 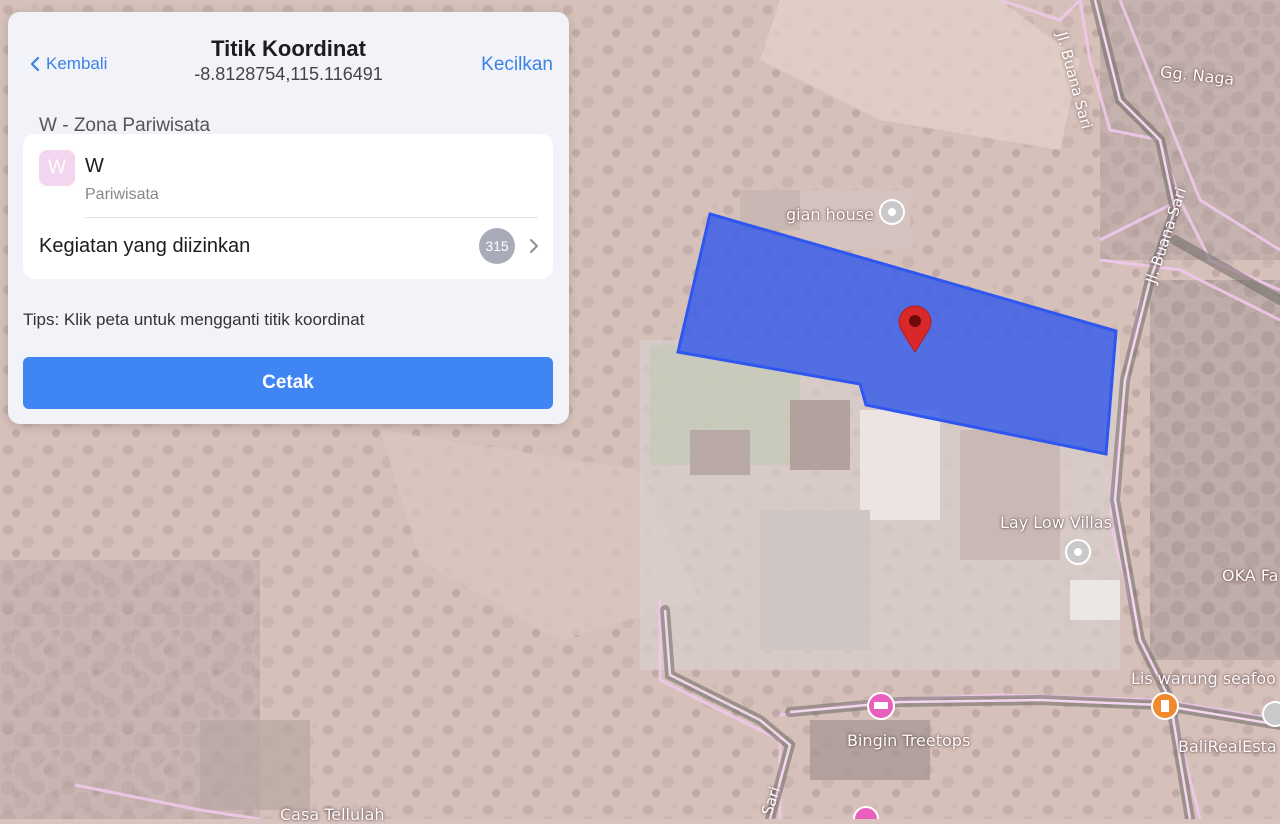 I want to click on zone-badge: W, so click(x=57, y=168).